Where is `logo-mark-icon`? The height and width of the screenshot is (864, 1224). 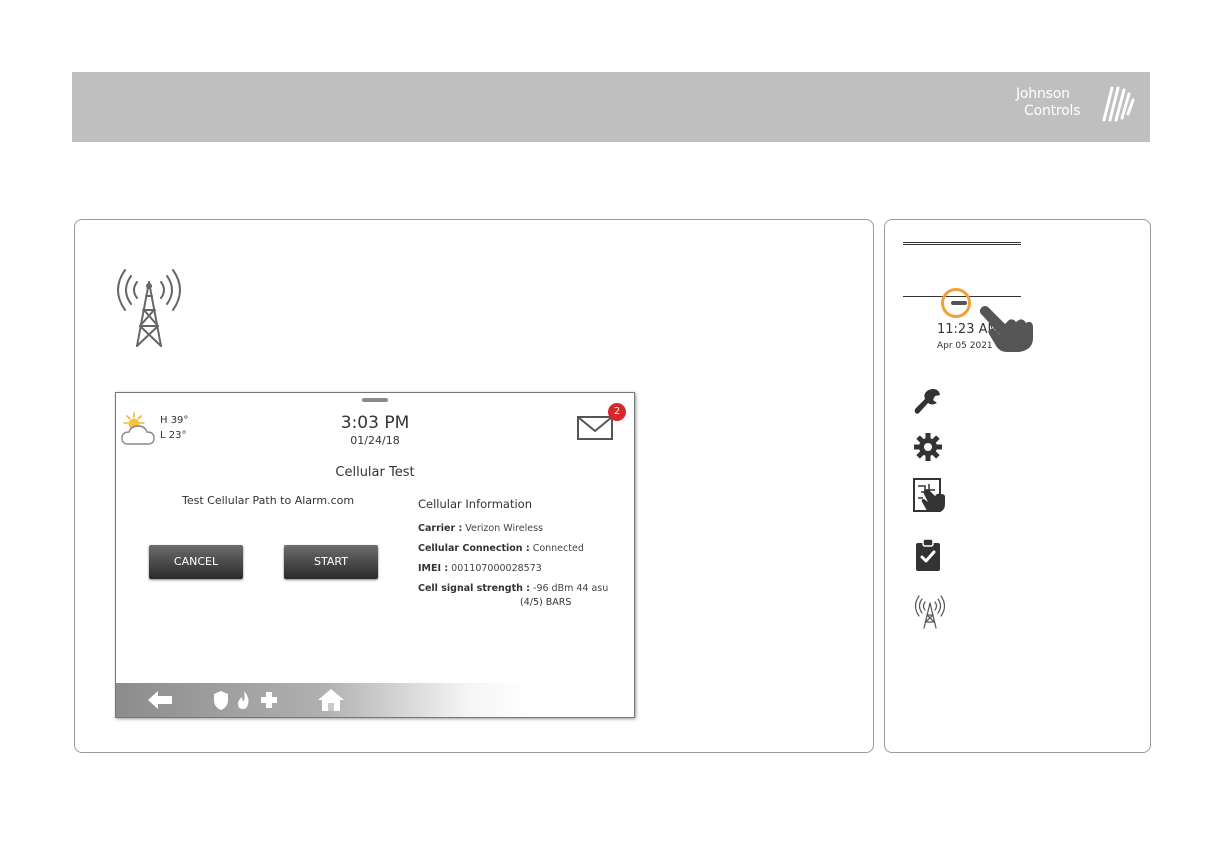
logo-mark-icon is located at coordinates (1118, 104).